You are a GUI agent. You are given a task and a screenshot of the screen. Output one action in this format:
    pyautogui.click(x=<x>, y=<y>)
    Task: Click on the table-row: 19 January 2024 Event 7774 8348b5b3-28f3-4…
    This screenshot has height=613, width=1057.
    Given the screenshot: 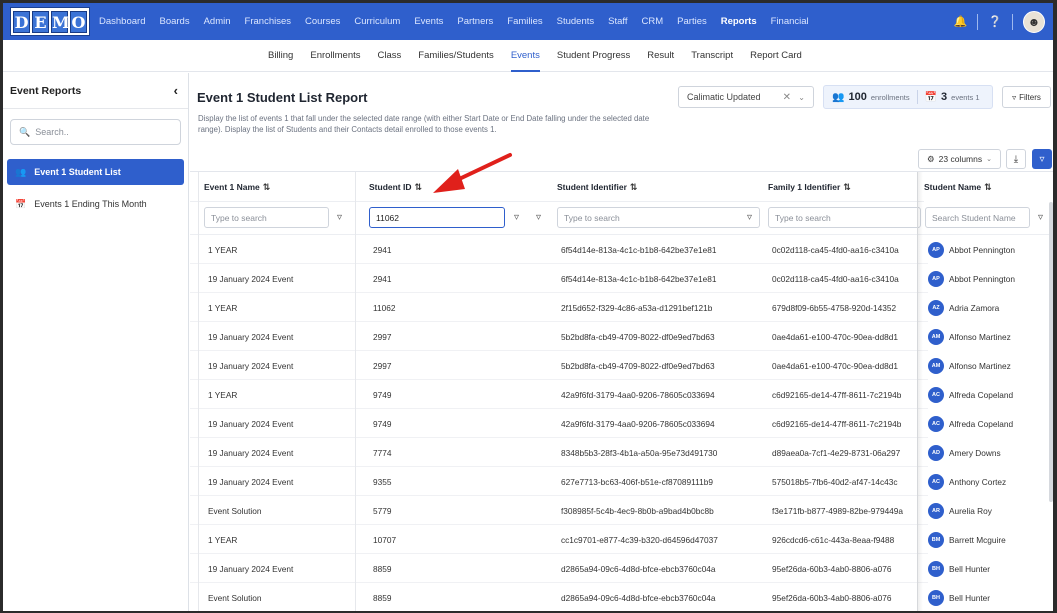 What is the action you would take?
    pyautogui.click(x=621, y=452)
    